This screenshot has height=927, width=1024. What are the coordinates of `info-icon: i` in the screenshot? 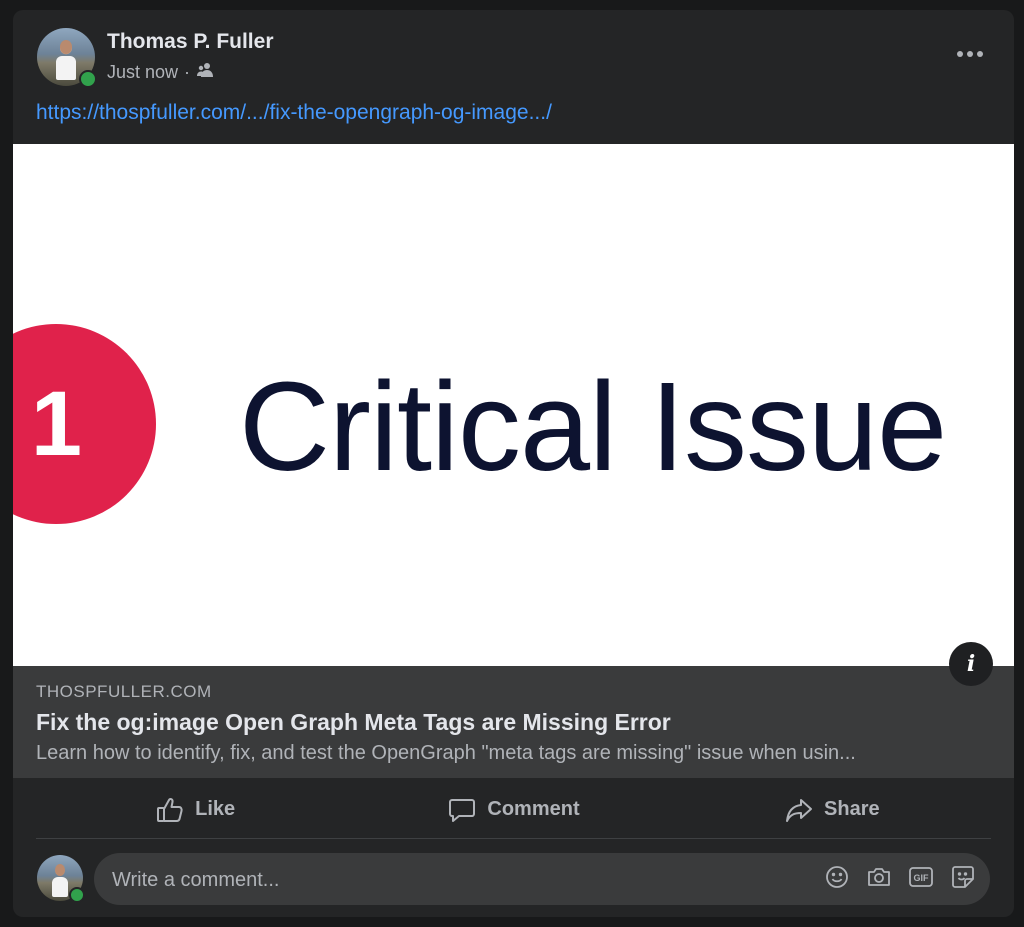 It's located at (971, 664).